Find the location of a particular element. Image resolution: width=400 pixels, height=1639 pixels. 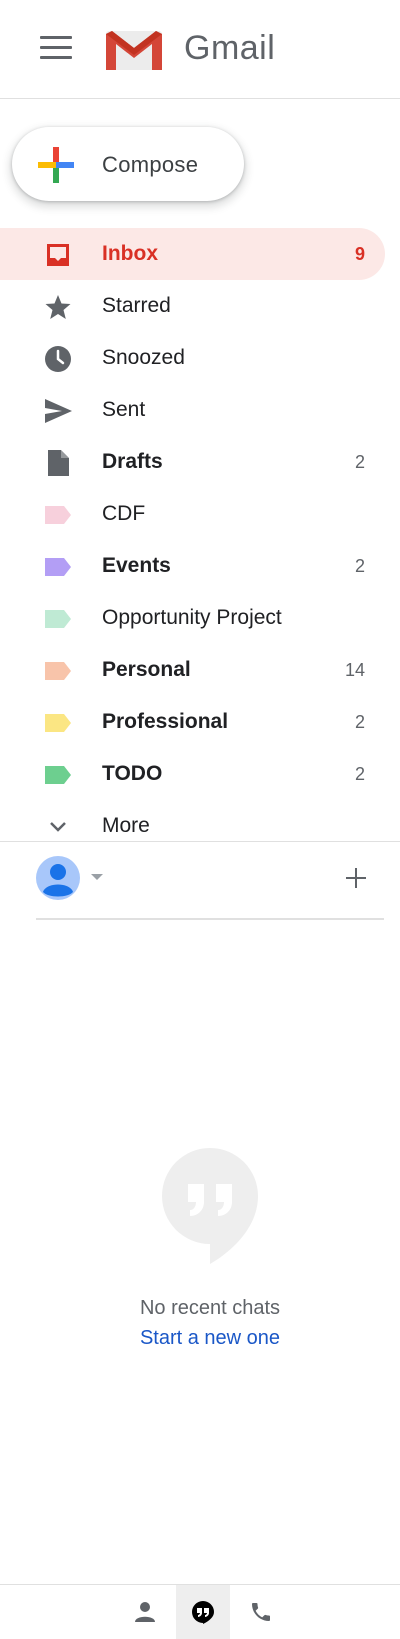

compose-label: Compose is located at coordinates (150, 164).